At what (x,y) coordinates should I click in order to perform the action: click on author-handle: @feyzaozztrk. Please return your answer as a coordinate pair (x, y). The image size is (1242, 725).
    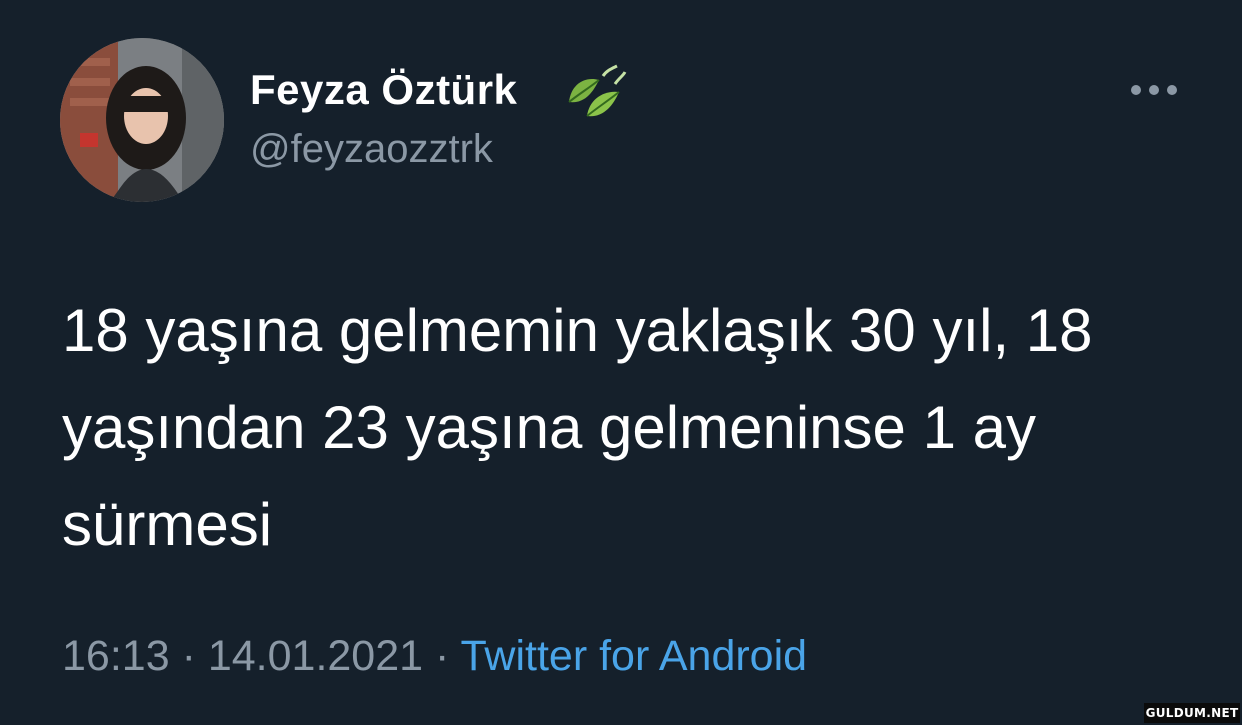
    Looking at the image, I should click on (371, 149).